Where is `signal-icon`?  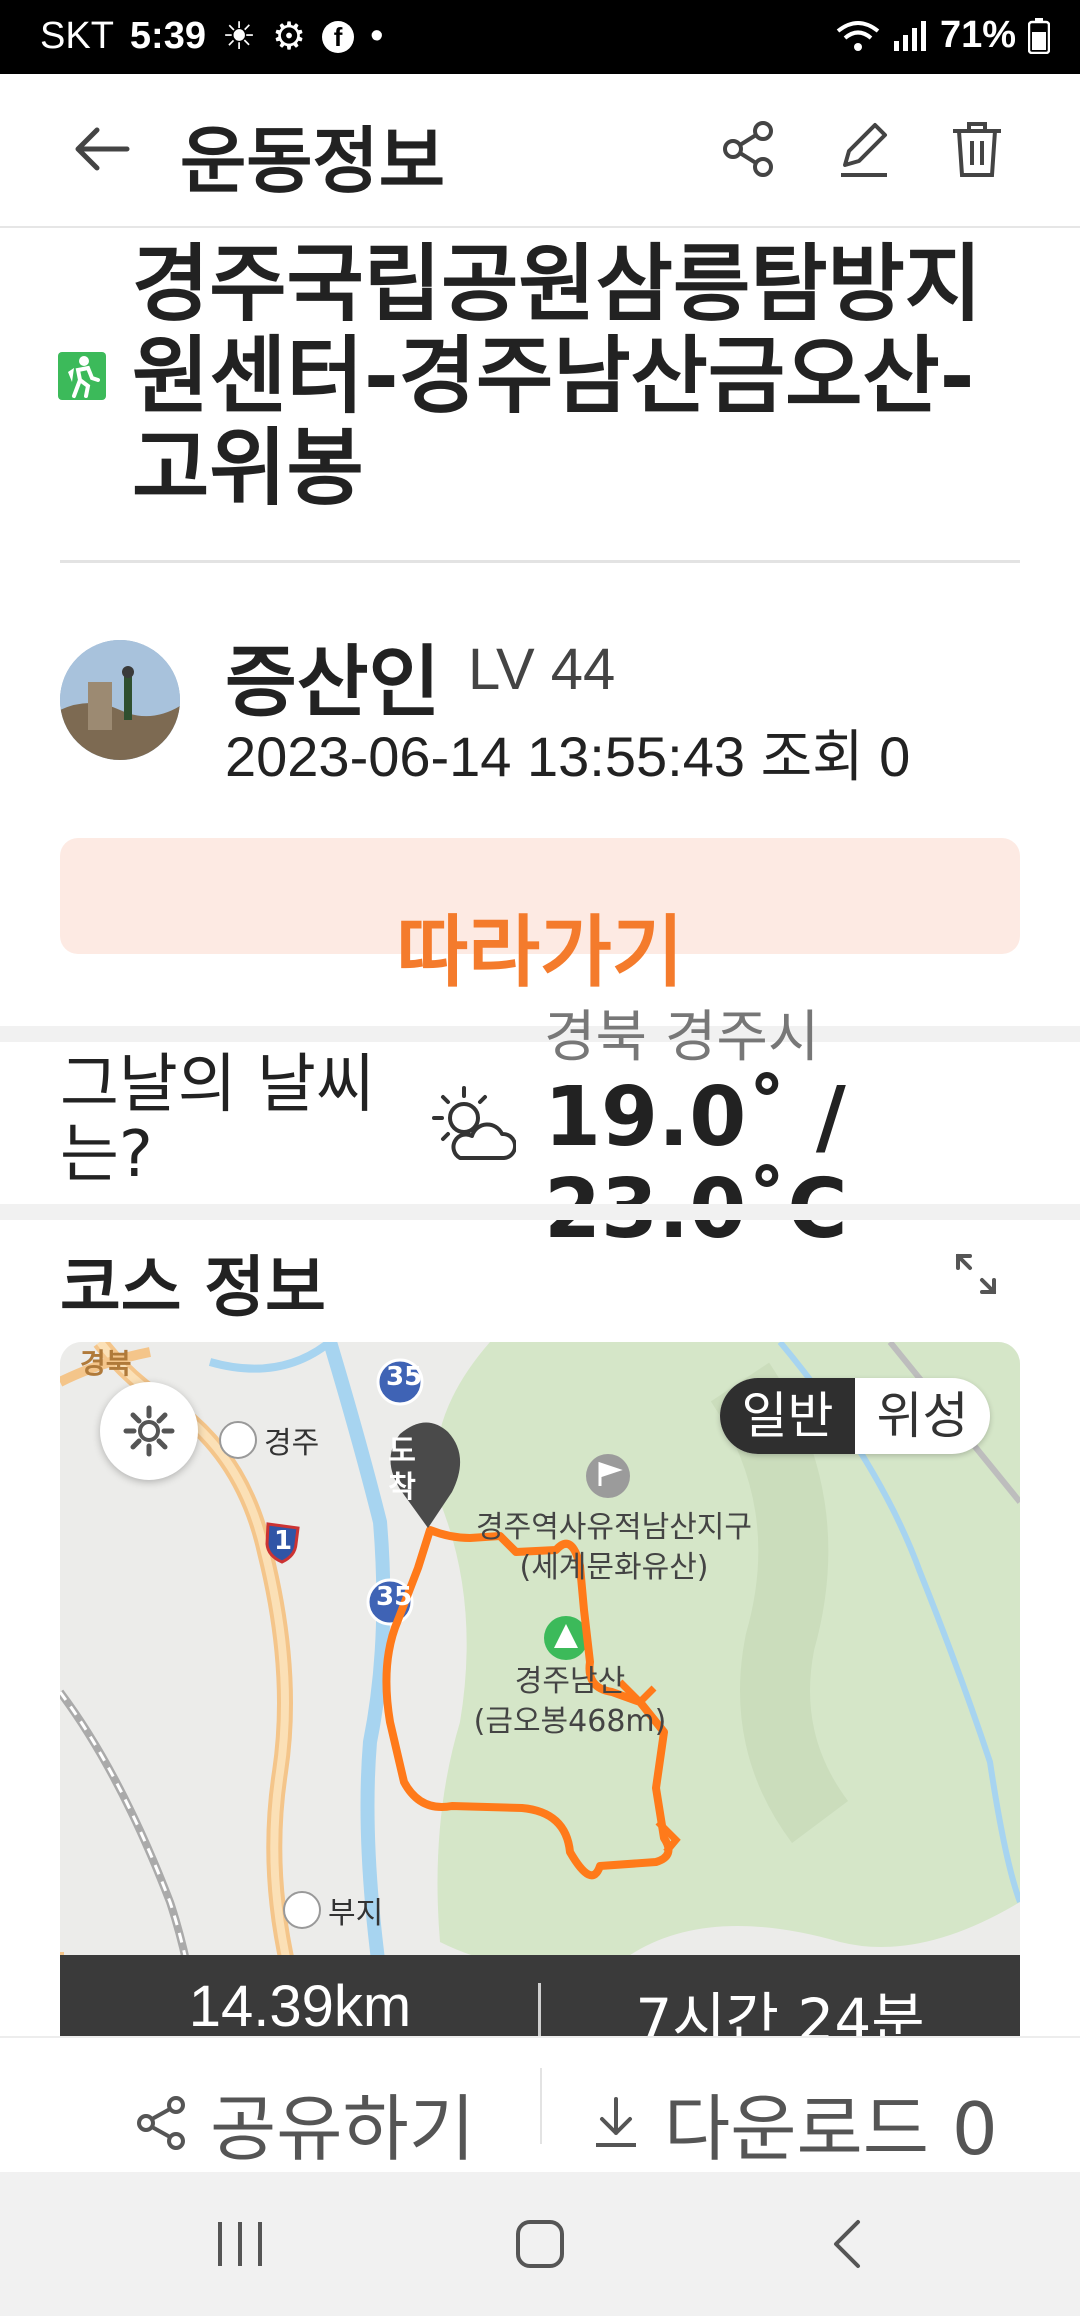
signal-icon is located at coordinates (909, 35).